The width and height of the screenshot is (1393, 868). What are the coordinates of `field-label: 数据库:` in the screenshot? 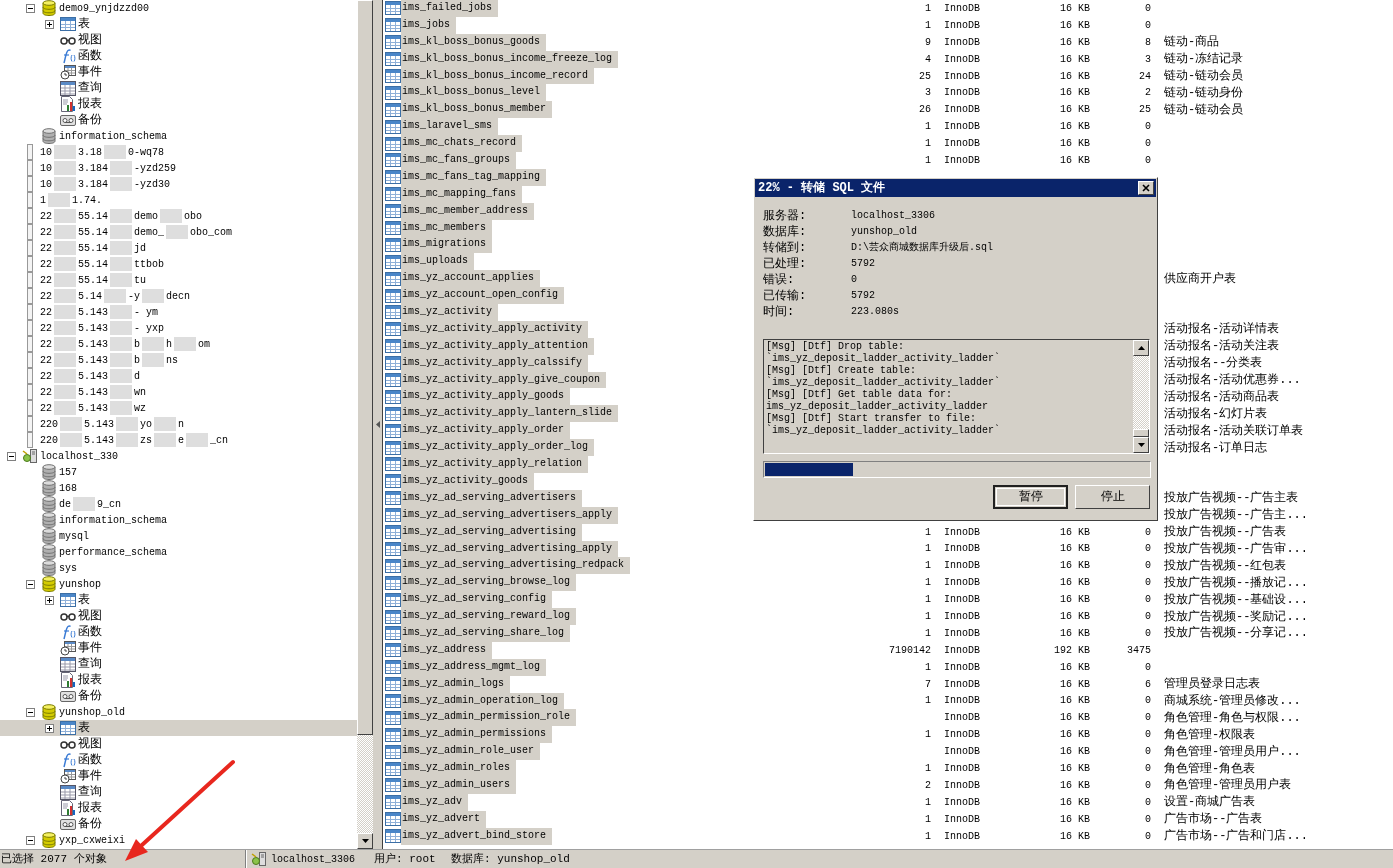 It's located at (785, 232).